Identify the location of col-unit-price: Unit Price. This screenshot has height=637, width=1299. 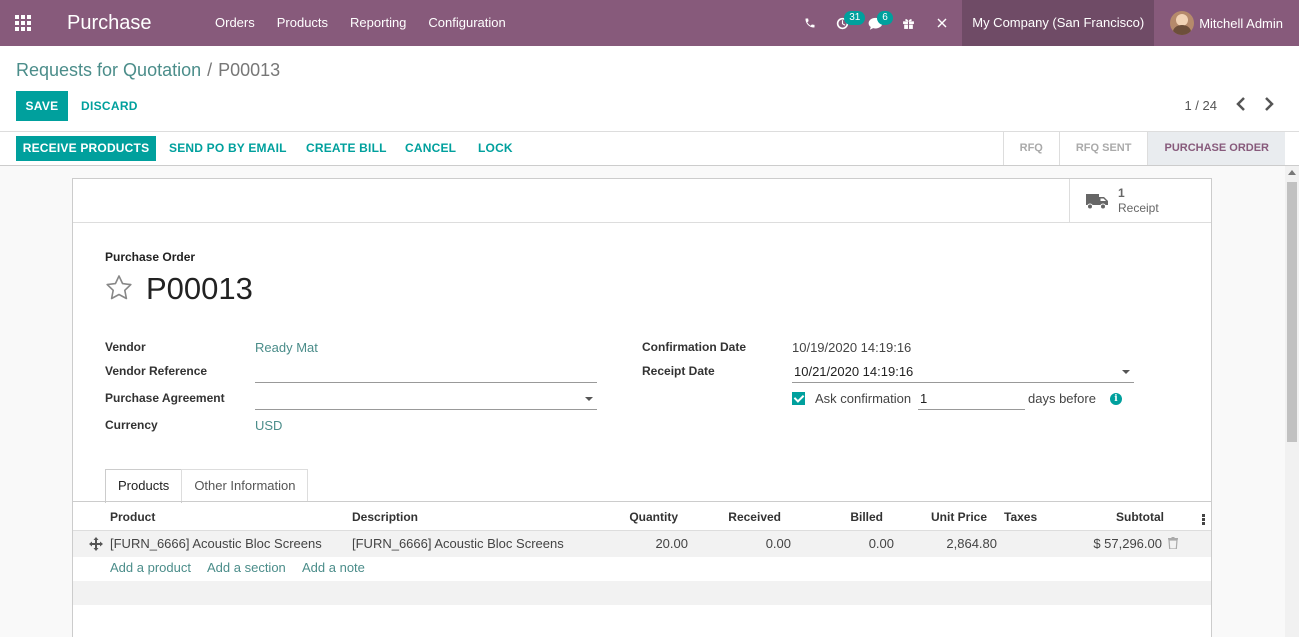
(950, 517).